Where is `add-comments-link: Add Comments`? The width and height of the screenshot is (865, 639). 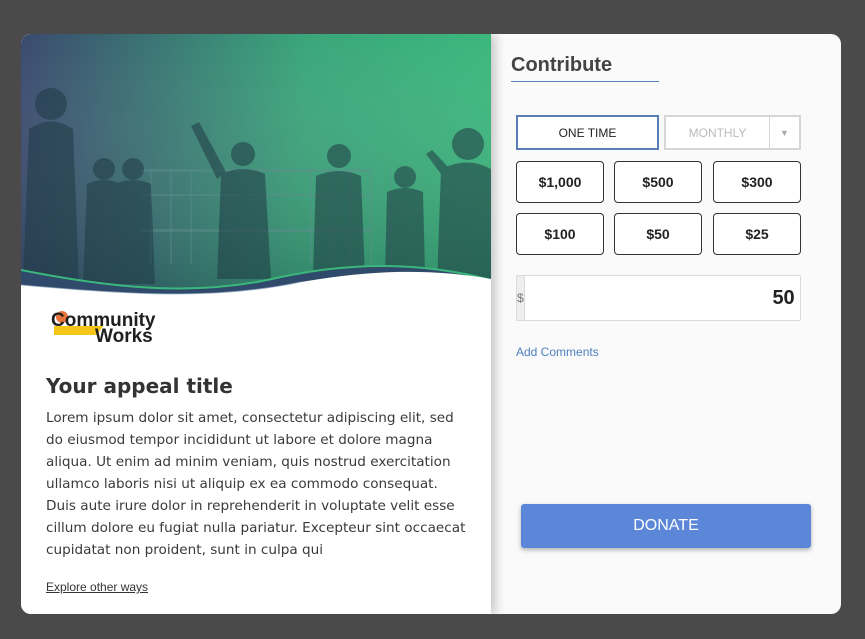
add-comments-link: Add Comments is located at coordinates (557, 352).